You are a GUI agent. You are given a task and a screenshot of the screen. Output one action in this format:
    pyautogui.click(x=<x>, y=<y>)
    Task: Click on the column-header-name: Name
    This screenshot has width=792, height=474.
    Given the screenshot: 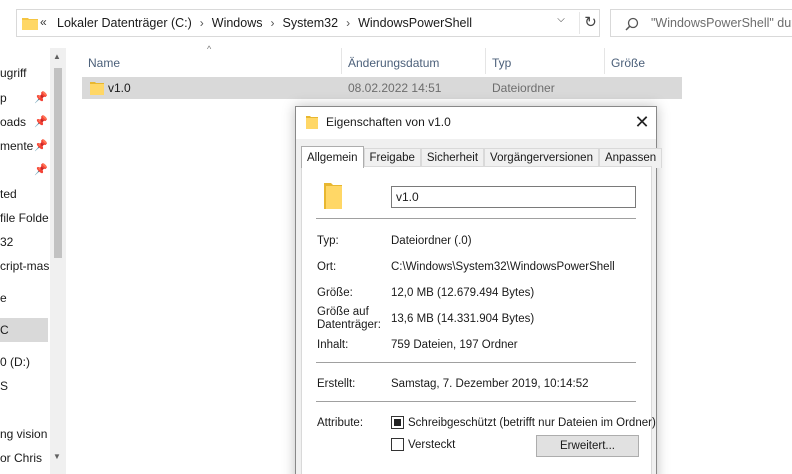 What is the action you would take?
    pyautogui.click(x=104, y=63)
    